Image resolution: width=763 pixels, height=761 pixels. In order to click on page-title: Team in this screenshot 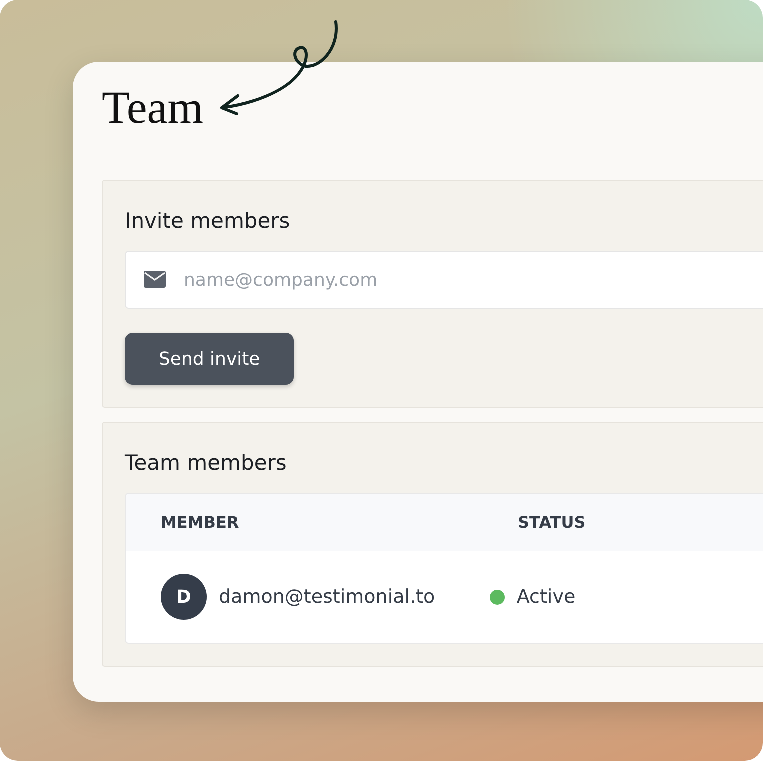, I will do `click(153, 108)`.